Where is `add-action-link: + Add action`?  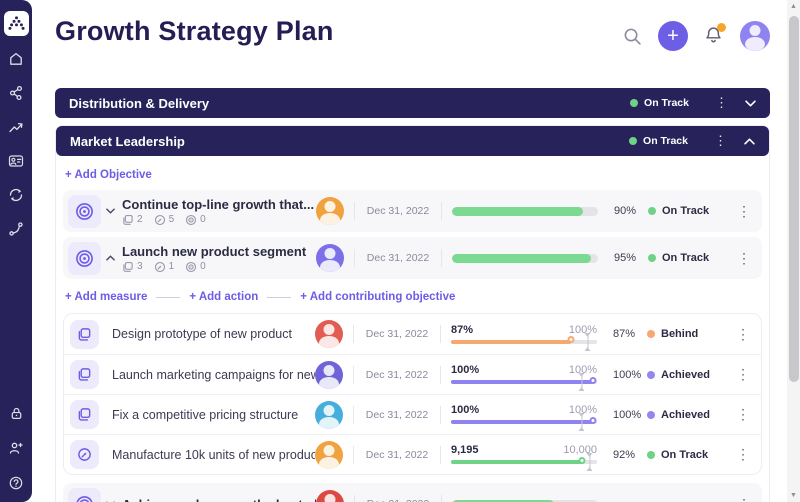
add-action-link: + Add action is located at coordinates (223, 297).